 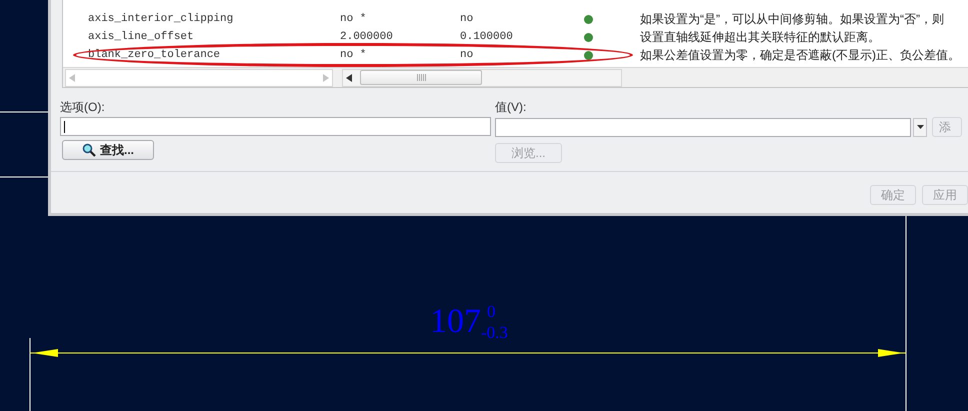 What do you see at coordinates (800, 55) in the screenshot?
I see `option-description: 如果公差值设置为零，确定是否遮蔽(不显示)正、负公差值。` at bounding box center [800, 55].